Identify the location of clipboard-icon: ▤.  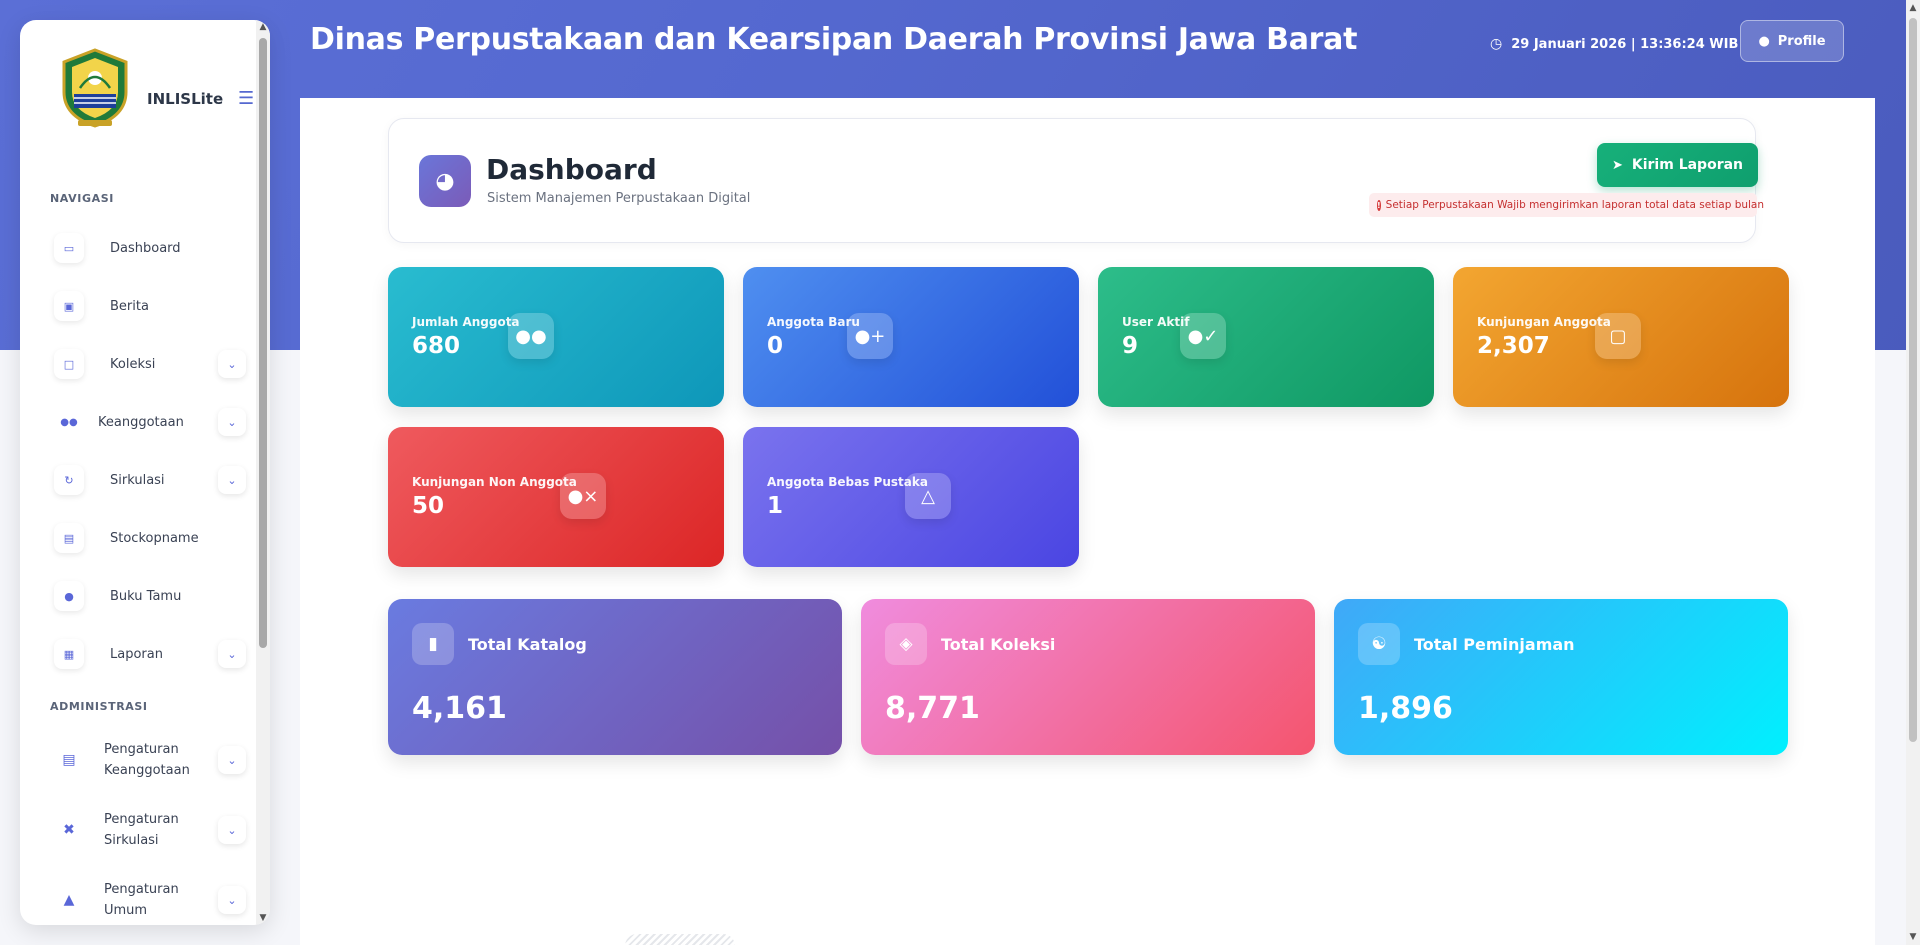
(69, 538).